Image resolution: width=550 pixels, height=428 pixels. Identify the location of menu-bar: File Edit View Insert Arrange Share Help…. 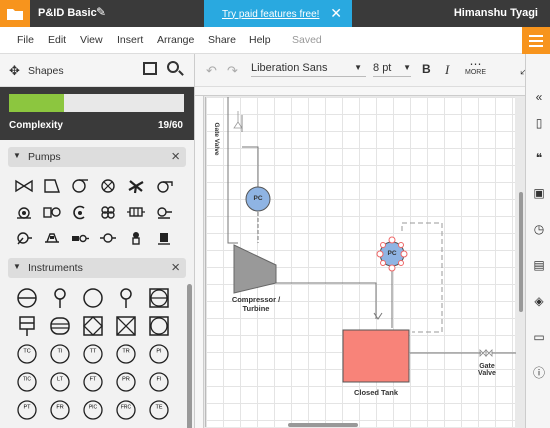
(275, 40).